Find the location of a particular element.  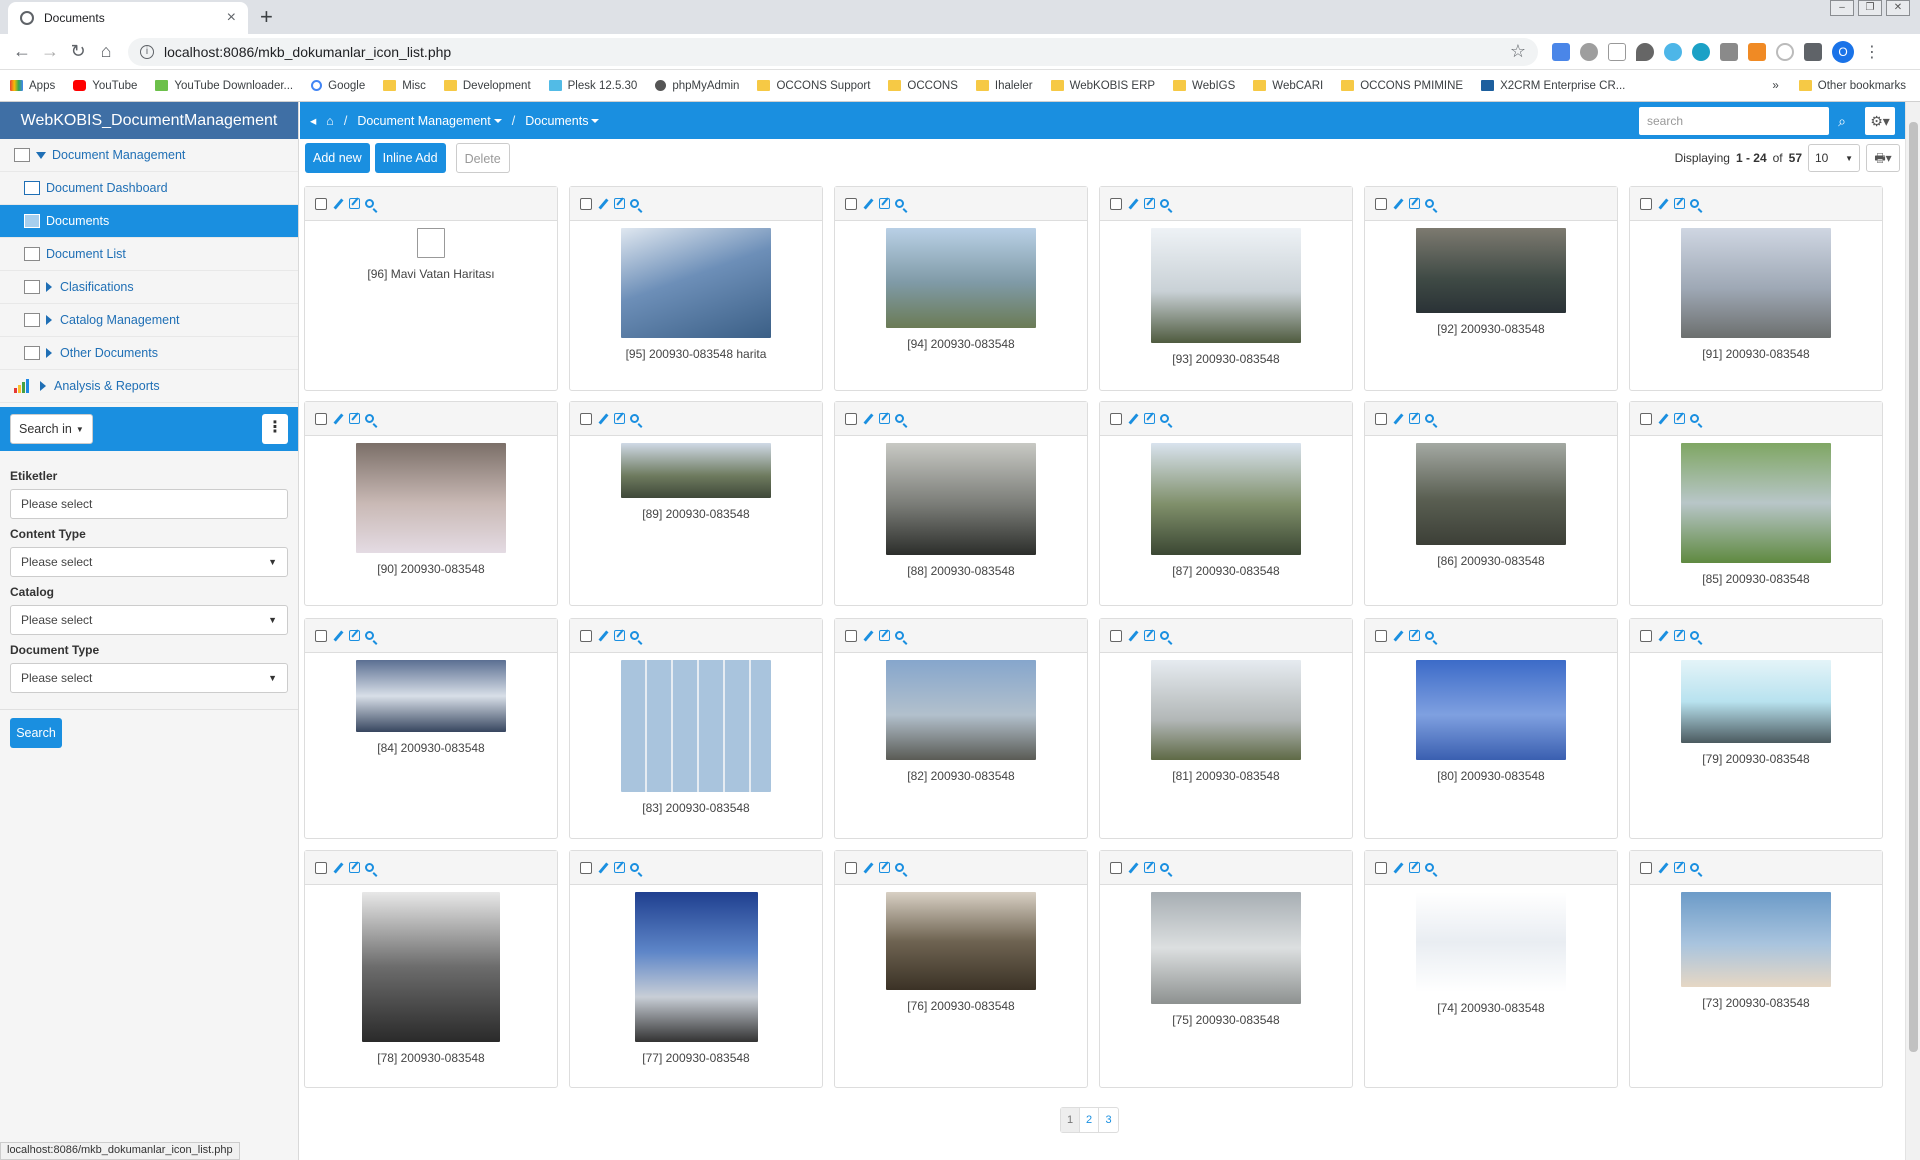

recycle-extension-icon is located at coordinates (1589, 51).